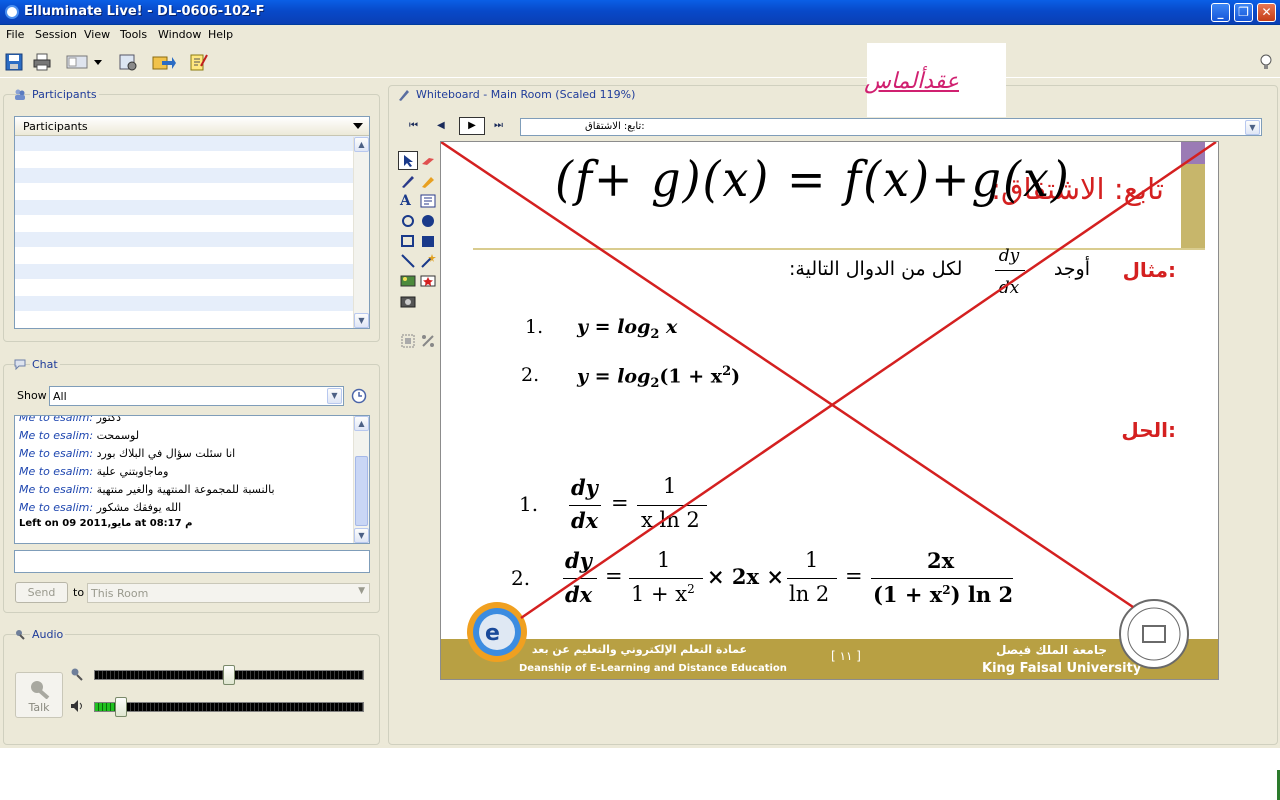 This screenshot has width=1280, height=800. I want to click on solution-1-dy: dy, so click(584, 487).